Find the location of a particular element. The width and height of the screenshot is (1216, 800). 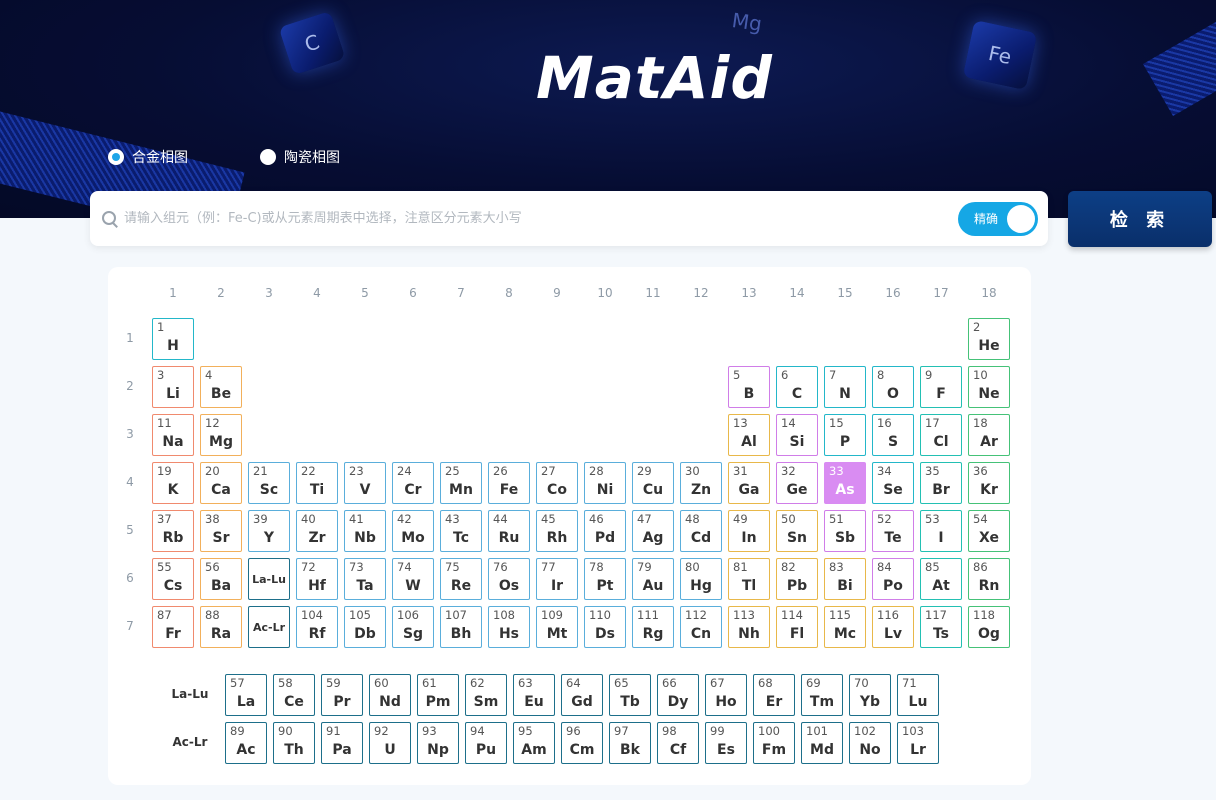

element-cell-mo: 42 Mo is located at coordinates (413, 531).